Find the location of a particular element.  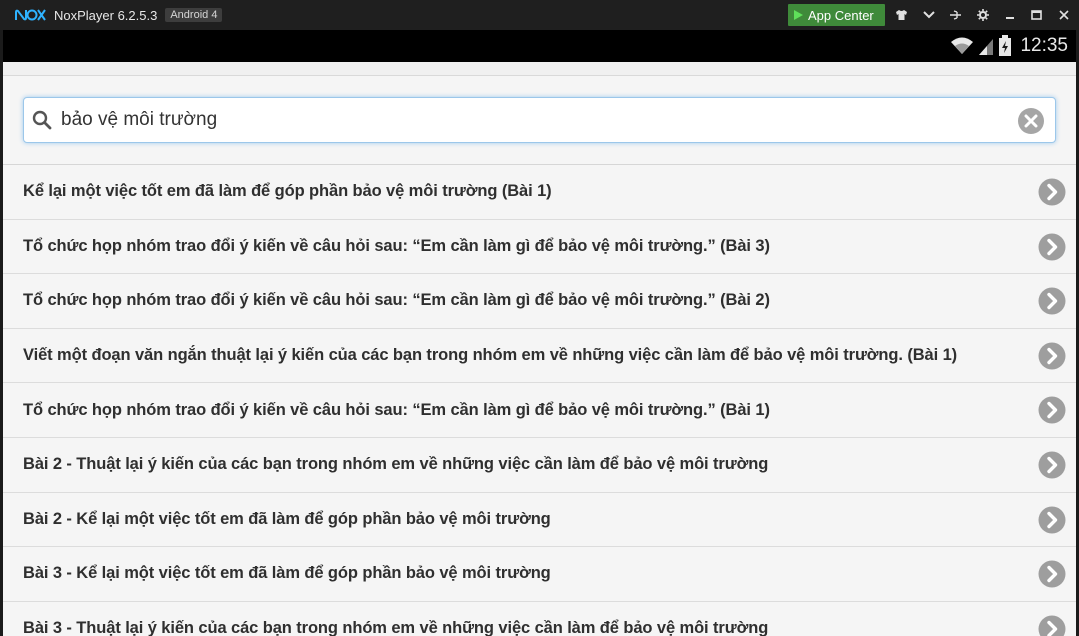

search-icon is located at coordinates (42, 120).